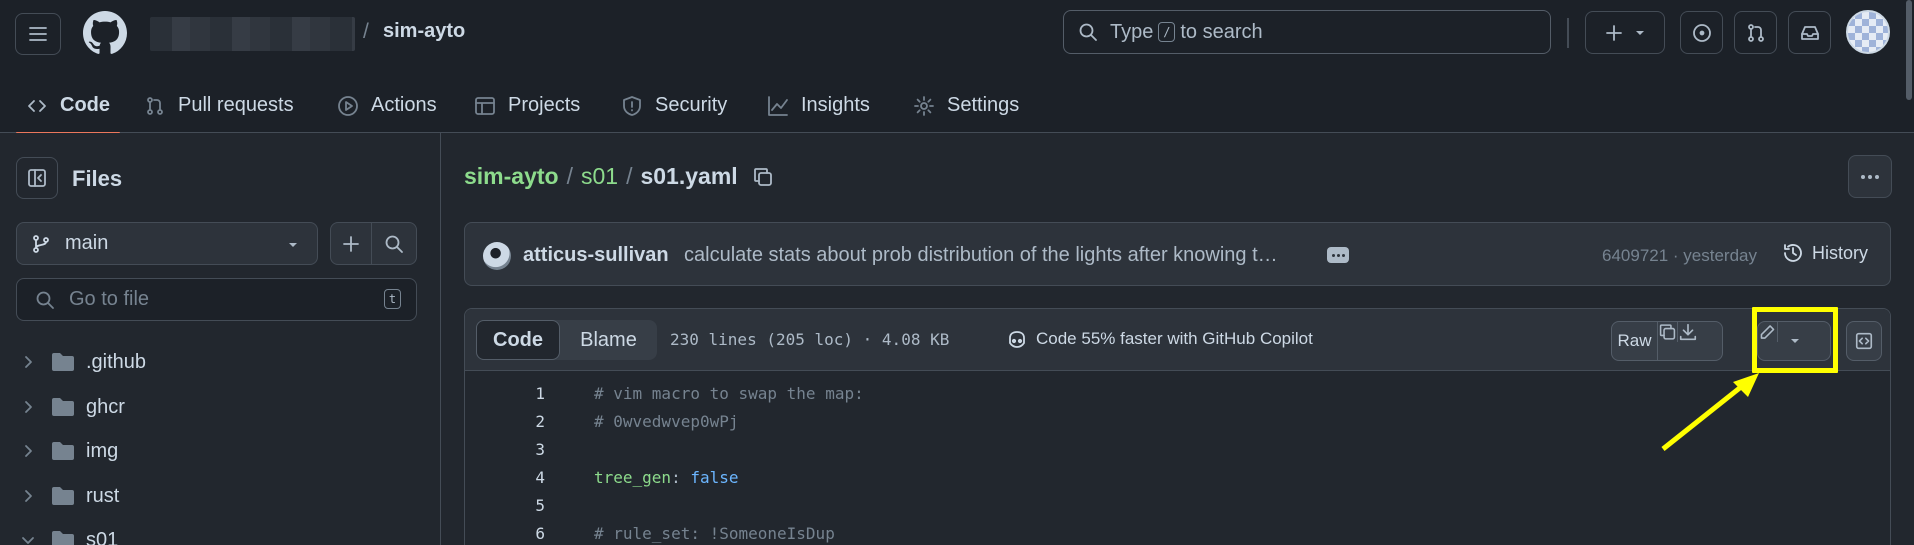 This screenshot has width=1914, height=545. Describe the element at coordinates (109, 299) in the screenshot. I see `go-to-file-placeholder: Go to file` at that location.